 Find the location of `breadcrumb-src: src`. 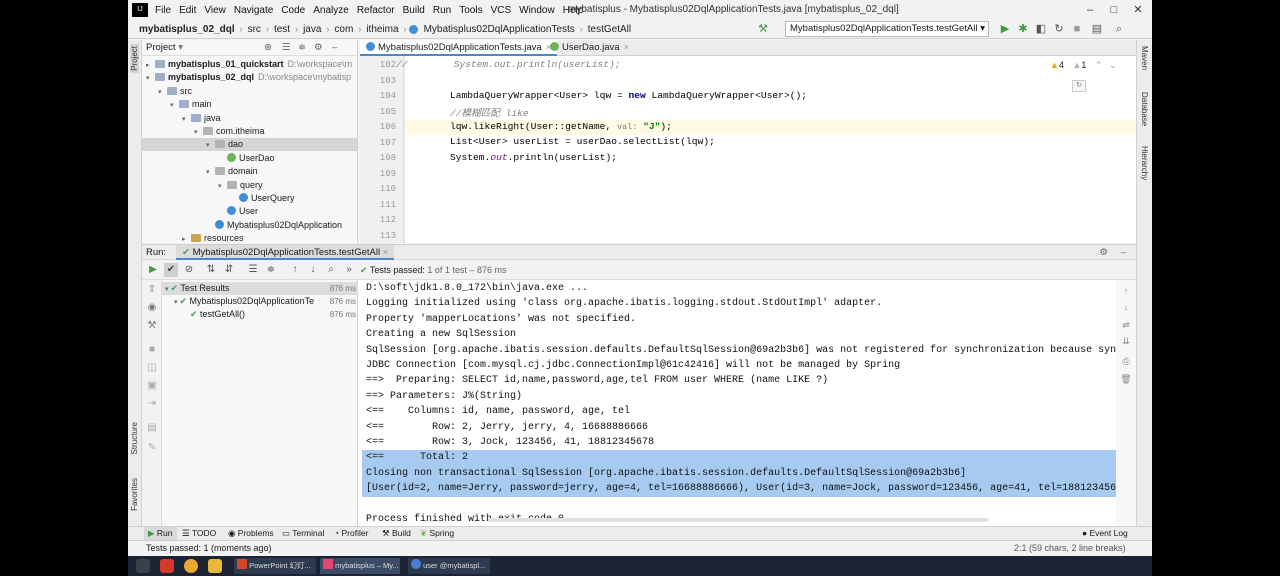

breadcrumb-src: src is located at coordinates (254, 29).